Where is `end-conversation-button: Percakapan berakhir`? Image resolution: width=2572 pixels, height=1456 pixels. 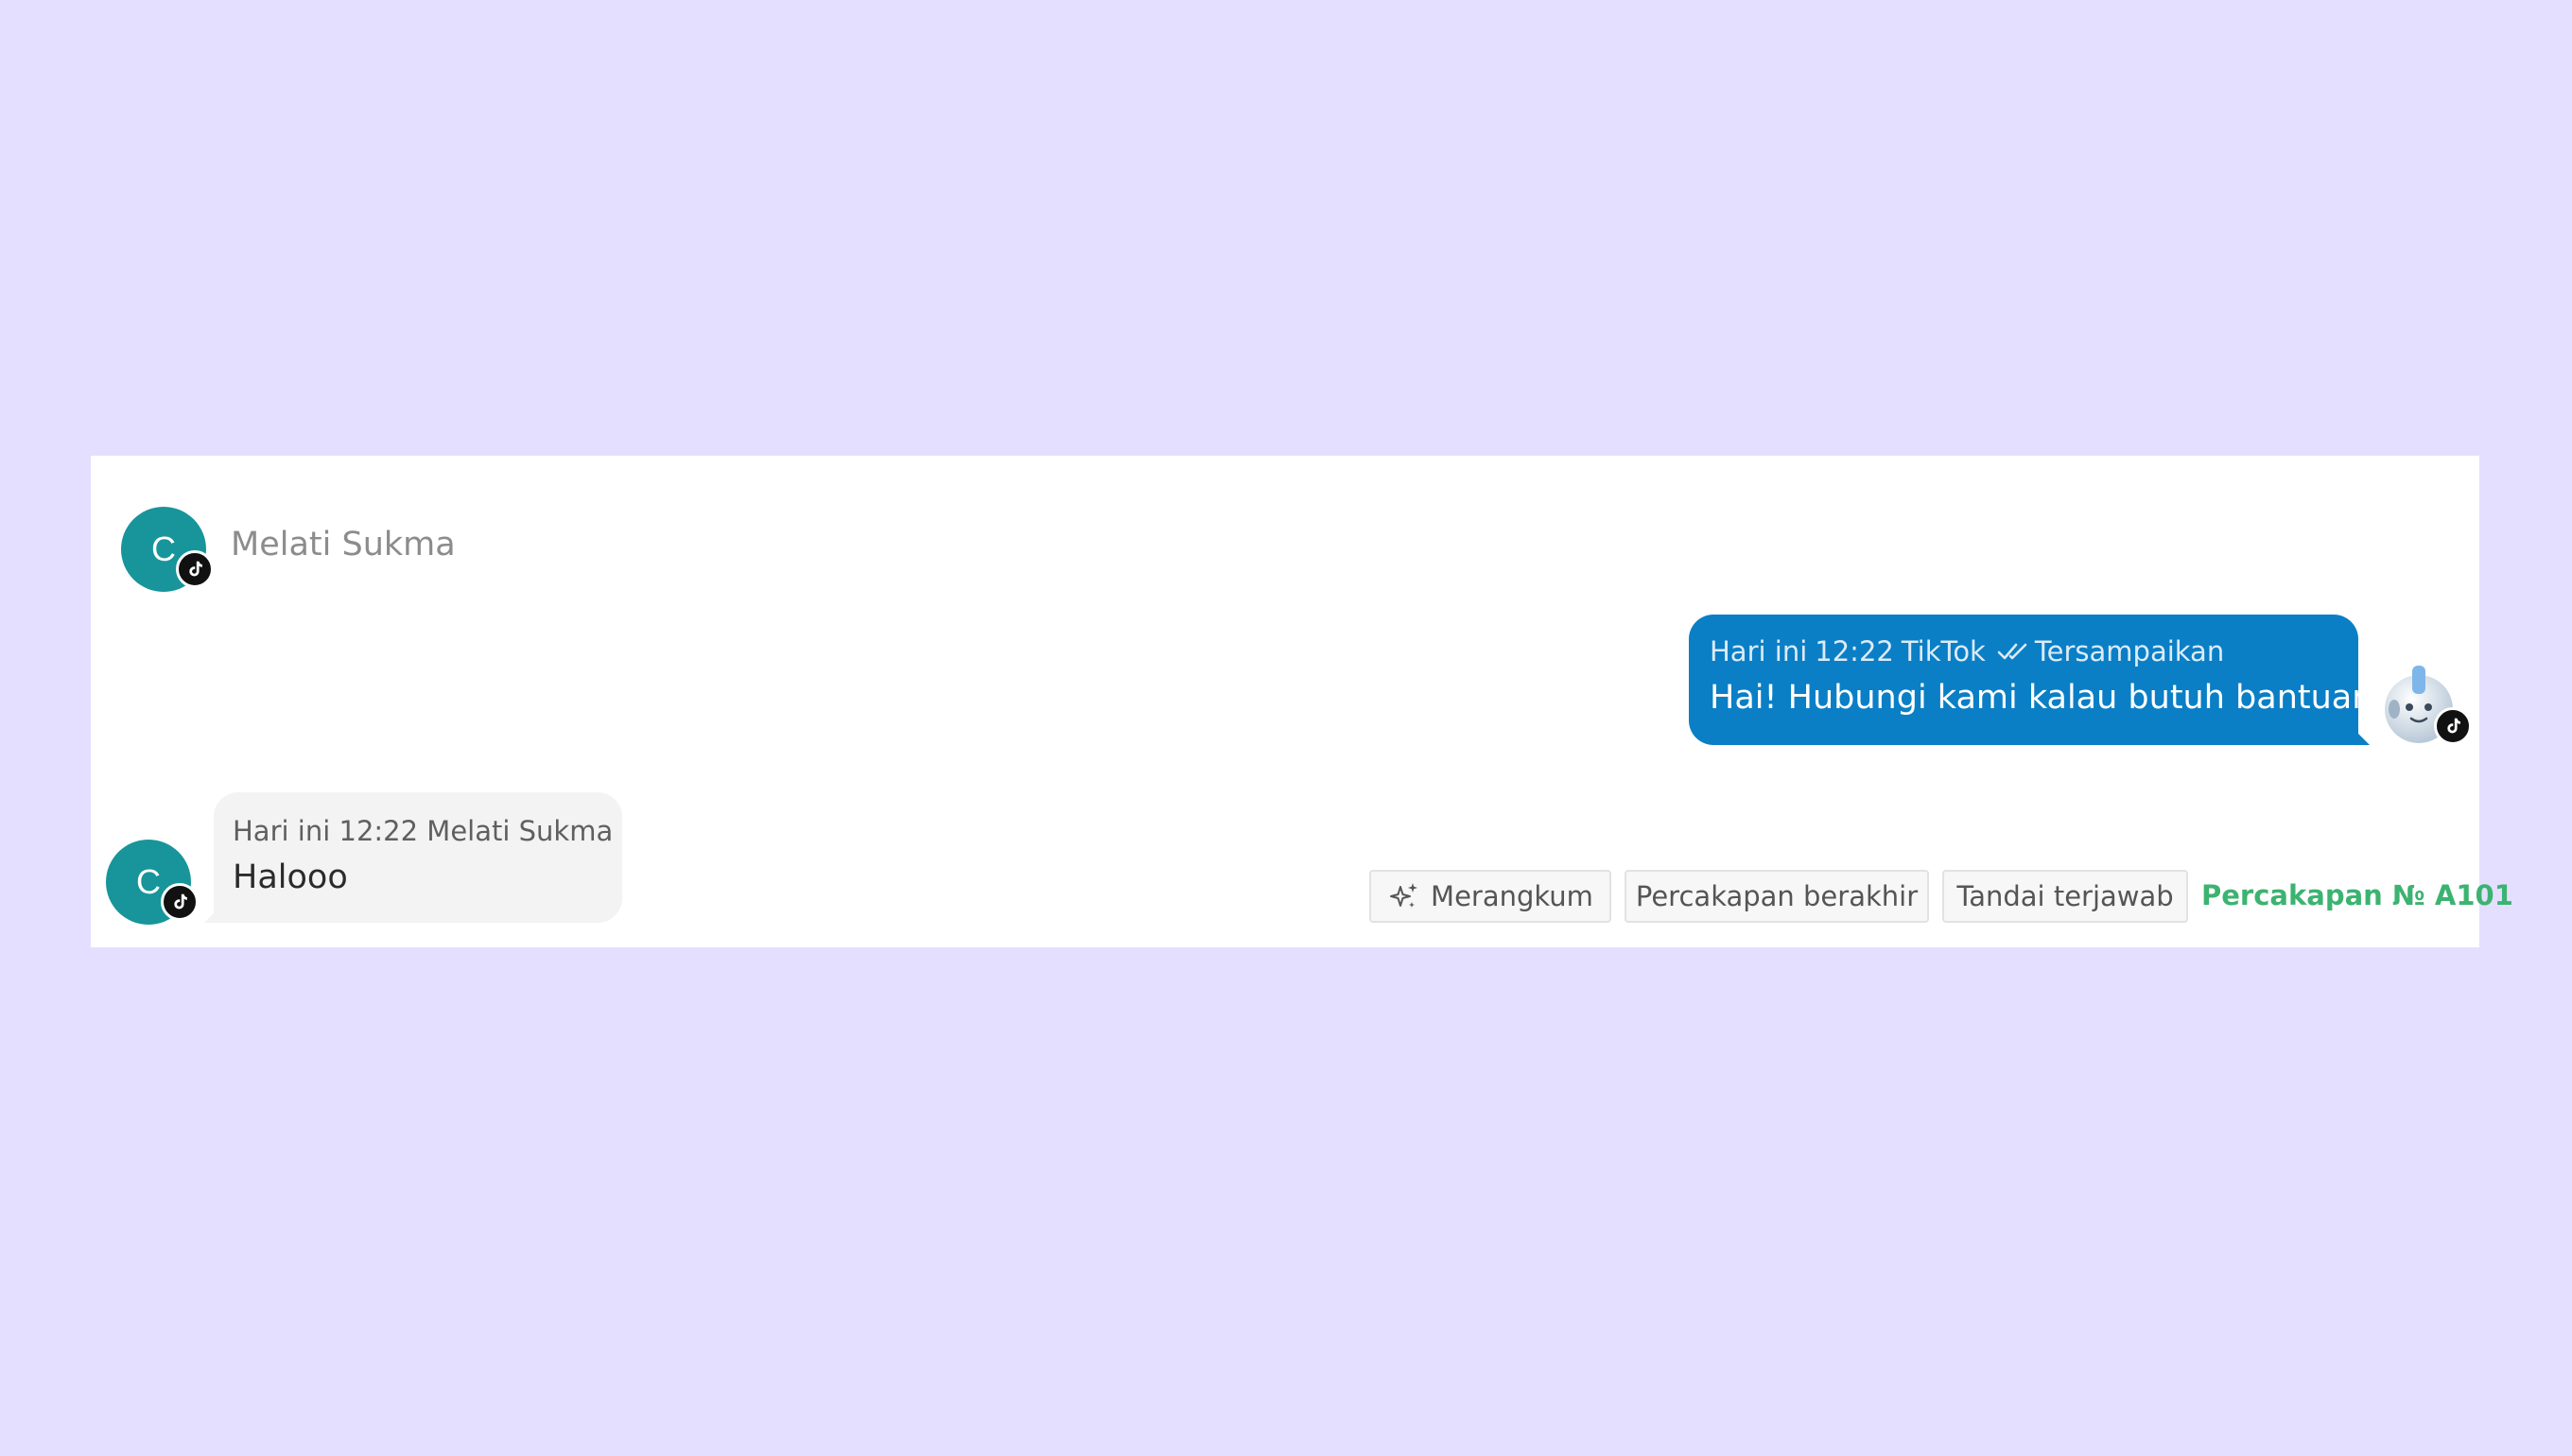 end-conversation-button: Percakapan berakhir is located at coordinates (1777, 896).